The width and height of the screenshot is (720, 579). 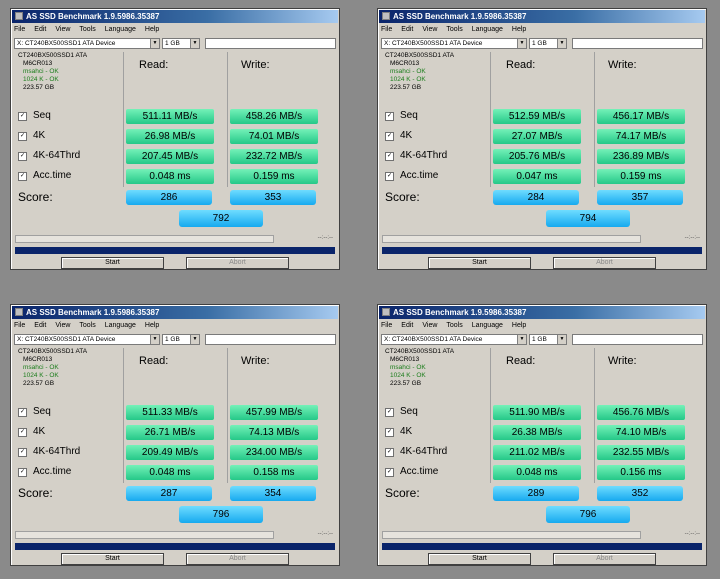 What do you see at coordinates (419, 175) in the screenshot?
I see `test-name: Acc.time` at bounding box center [419, 175].